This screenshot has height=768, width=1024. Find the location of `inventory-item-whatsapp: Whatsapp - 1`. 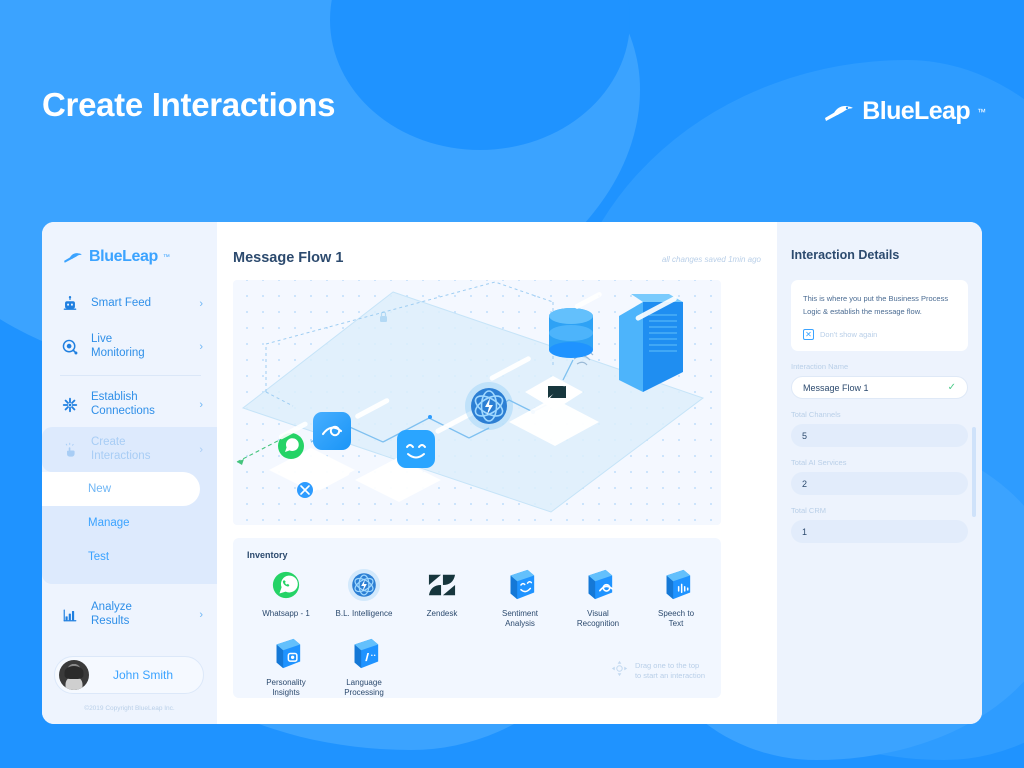

inventory-item-whatsapp: Whatsapp - 1 is located at coordinates (286, 597).